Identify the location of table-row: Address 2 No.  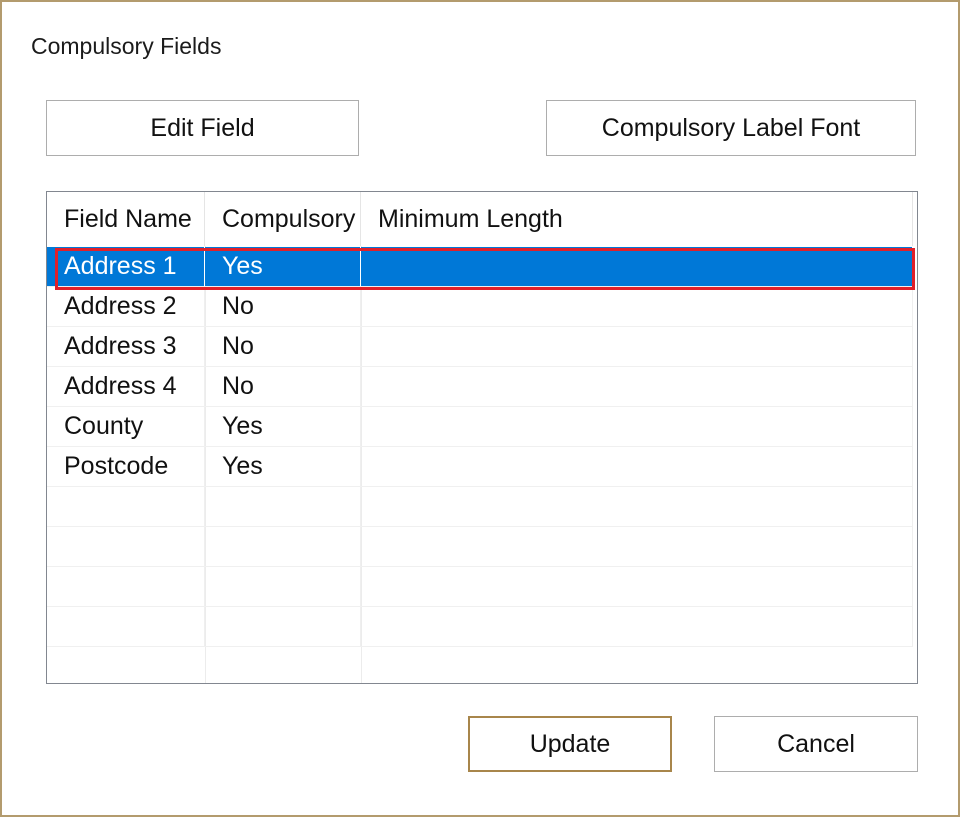
(480, 307).